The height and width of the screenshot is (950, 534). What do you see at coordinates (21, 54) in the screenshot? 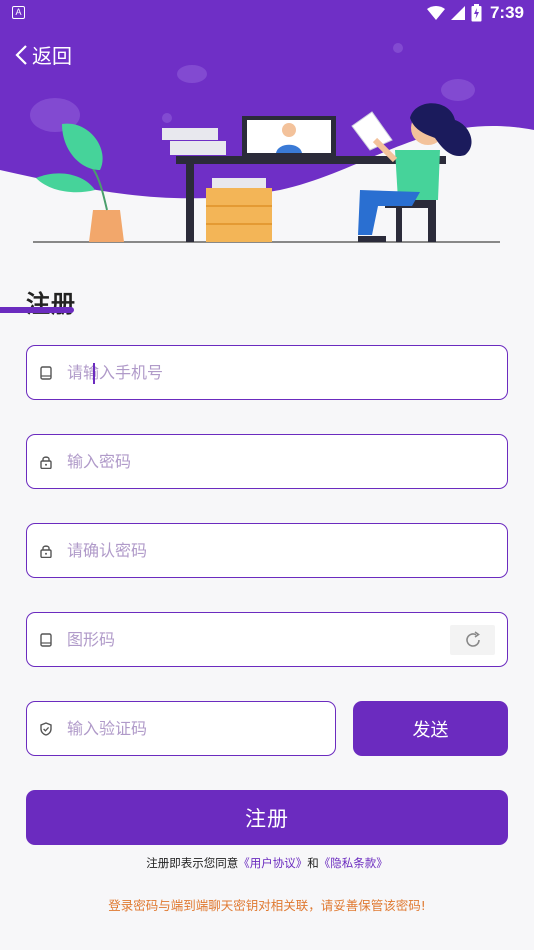
I see `chevron-left-icon` at bounding box center [21, 54].